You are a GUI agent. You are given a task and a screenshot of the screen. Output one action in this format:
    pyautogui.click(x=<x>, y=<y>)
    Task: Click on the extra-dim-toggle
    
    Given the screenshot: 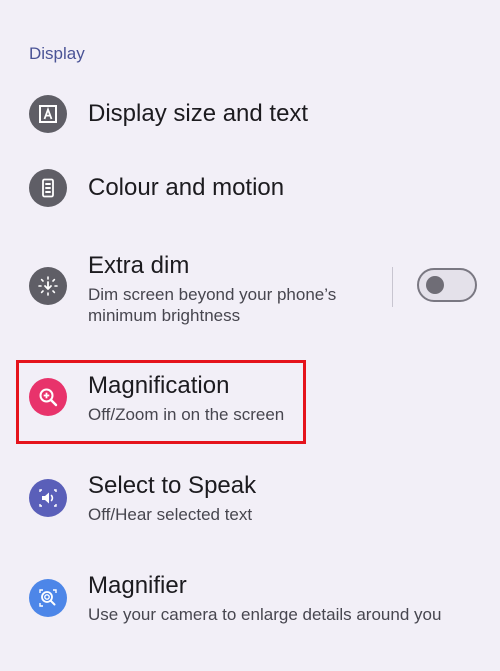 What is the action you would take?
    pyautogui.click(x=447, y=285)
    